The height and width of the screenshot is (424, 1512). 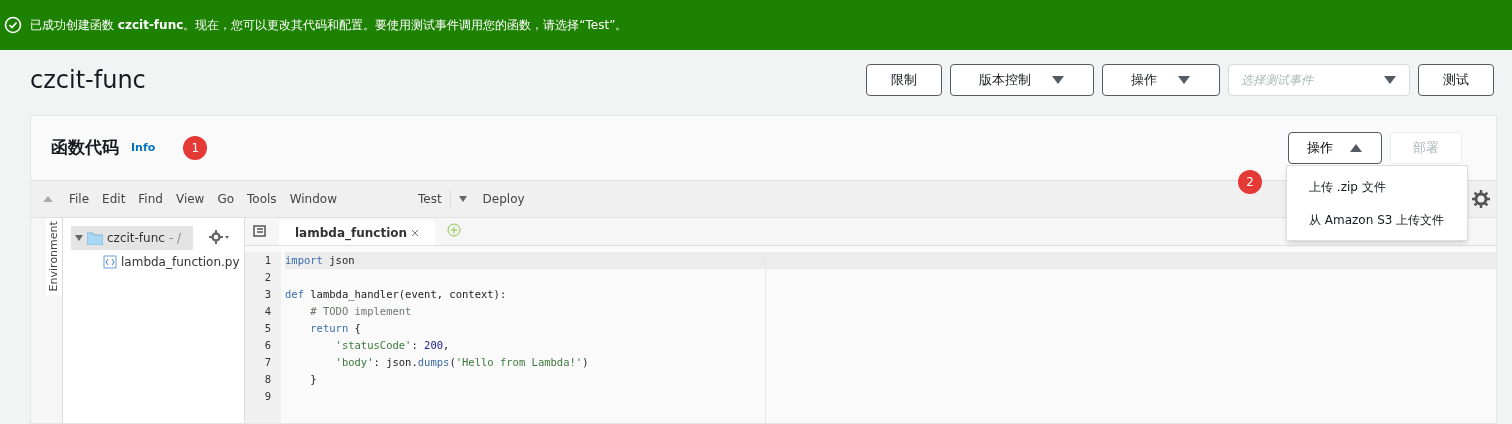 What do you see at coordinates (392, 345) in the screenshot?
I see `code-line: 'statusCode': 200,` at bounding box center [392, 345].